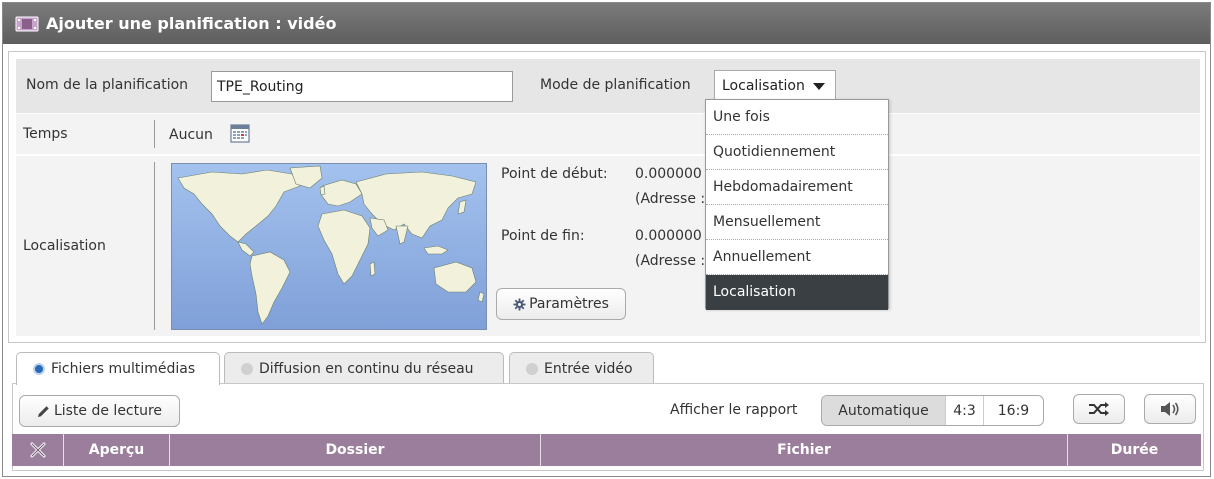 The height and width of the screenshot is (479, 1214). Describe the element at coordinates (27, 23) in the screenshot. I see `film-icon` at that location.